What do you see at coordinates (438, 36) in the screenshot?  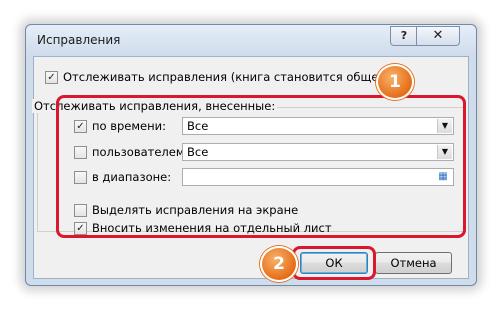 I see `close-button: ✕` at bounding box center [438, 36].